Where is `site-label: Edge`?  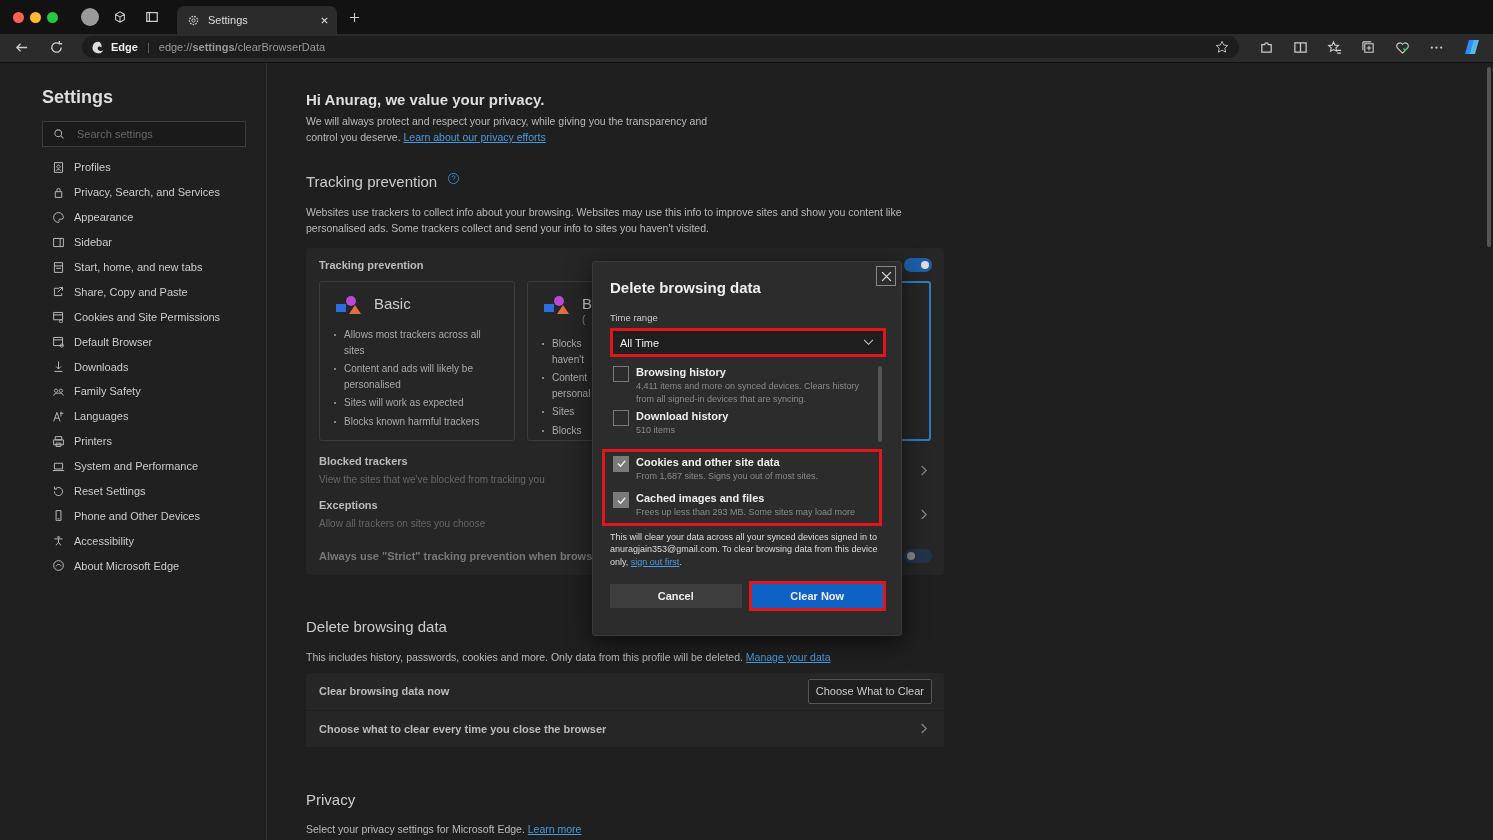 site-label: Edge is located at coordinates (124, 47).